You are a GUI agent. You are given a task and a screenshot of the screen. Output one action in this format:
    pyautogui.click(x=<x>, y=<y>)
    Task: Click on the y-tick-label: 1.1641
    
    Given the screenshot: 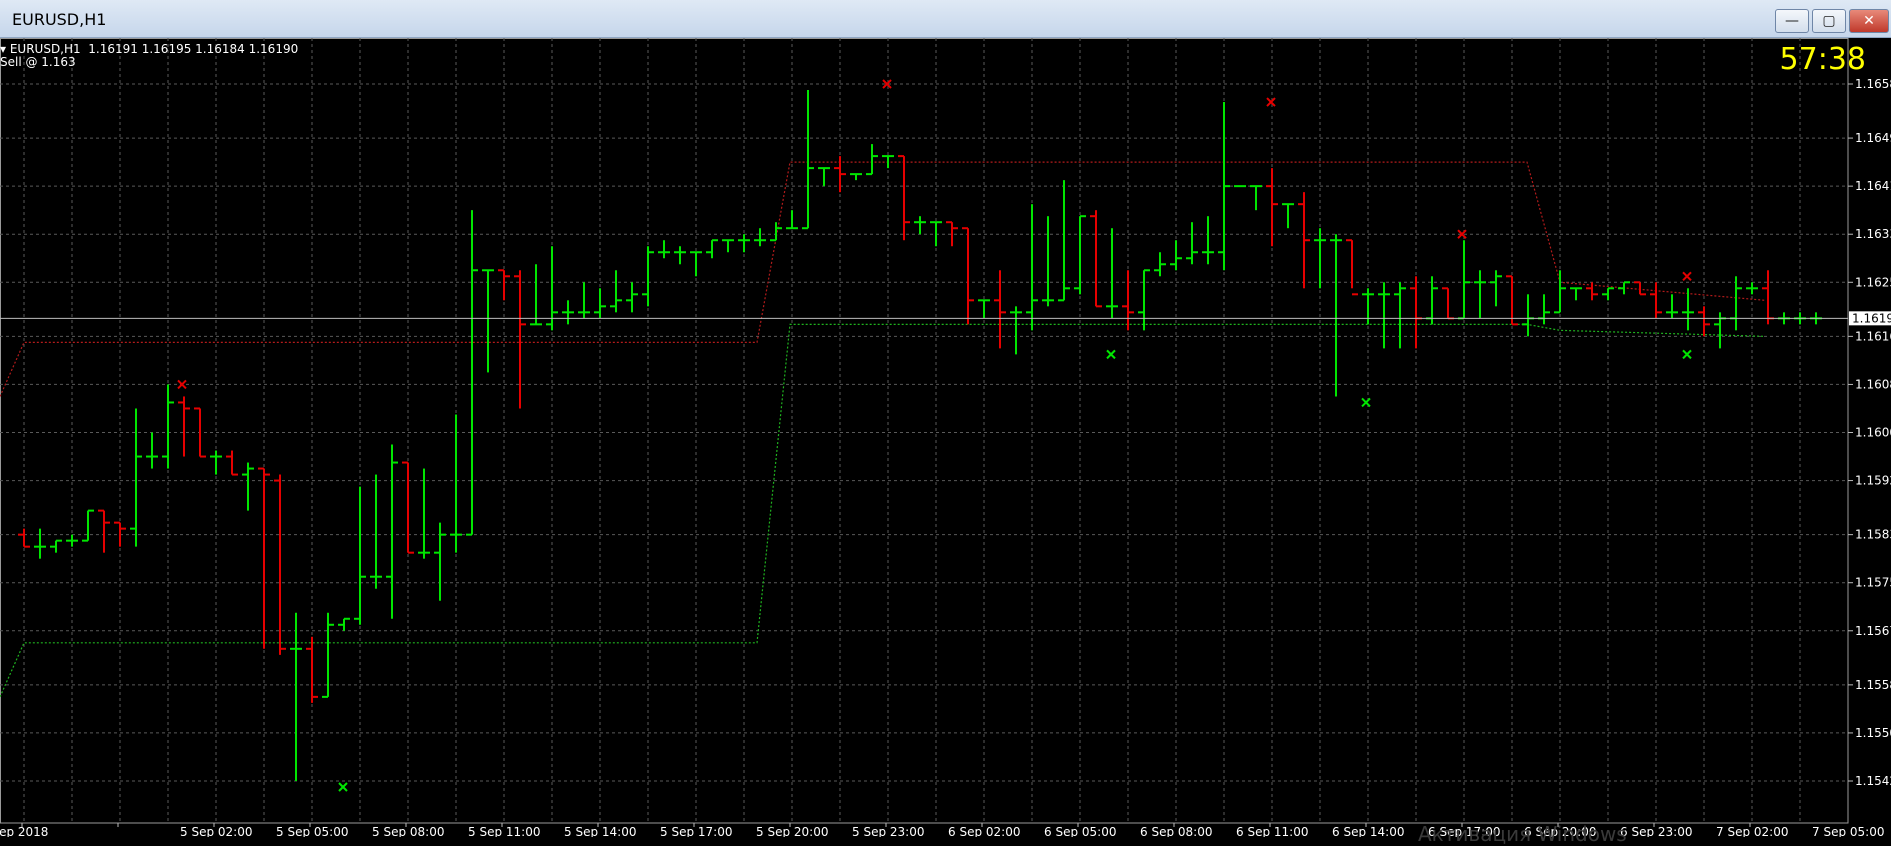 What is the action you would take?
    pyautogui.click(x=1873, y=186)
    